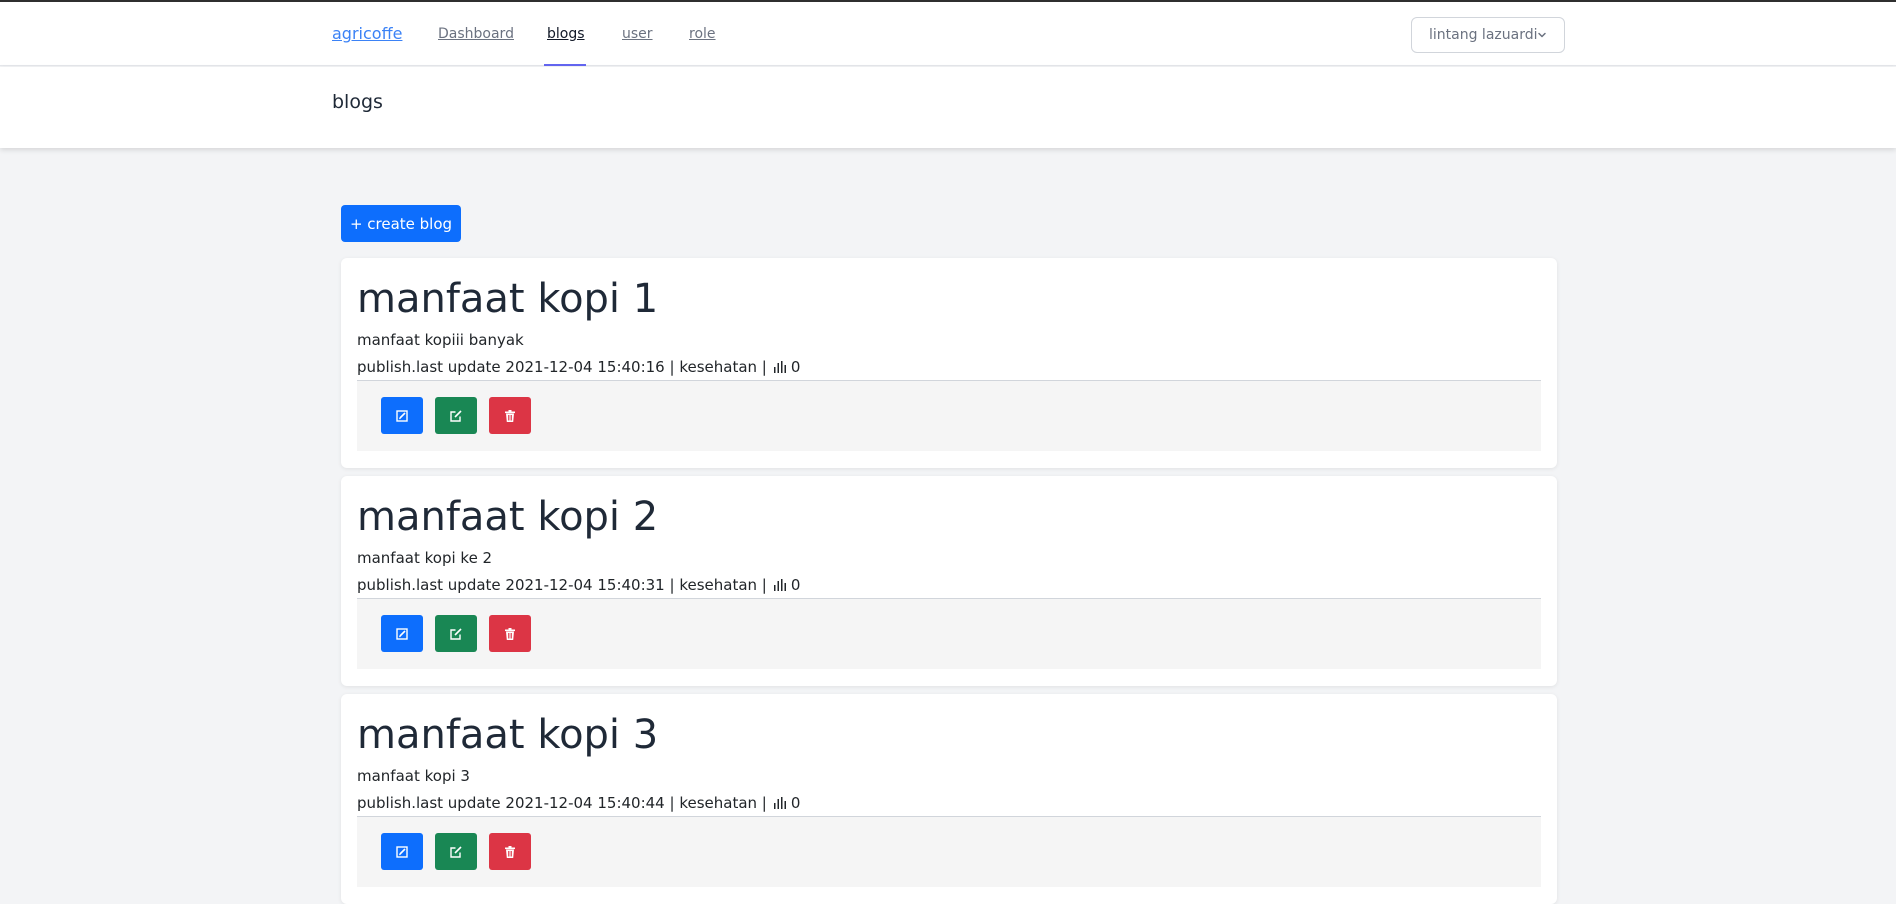 The height and width of the screenshot is (904, 1896). I want to click on active-nav-indicator, so click(565, 65).